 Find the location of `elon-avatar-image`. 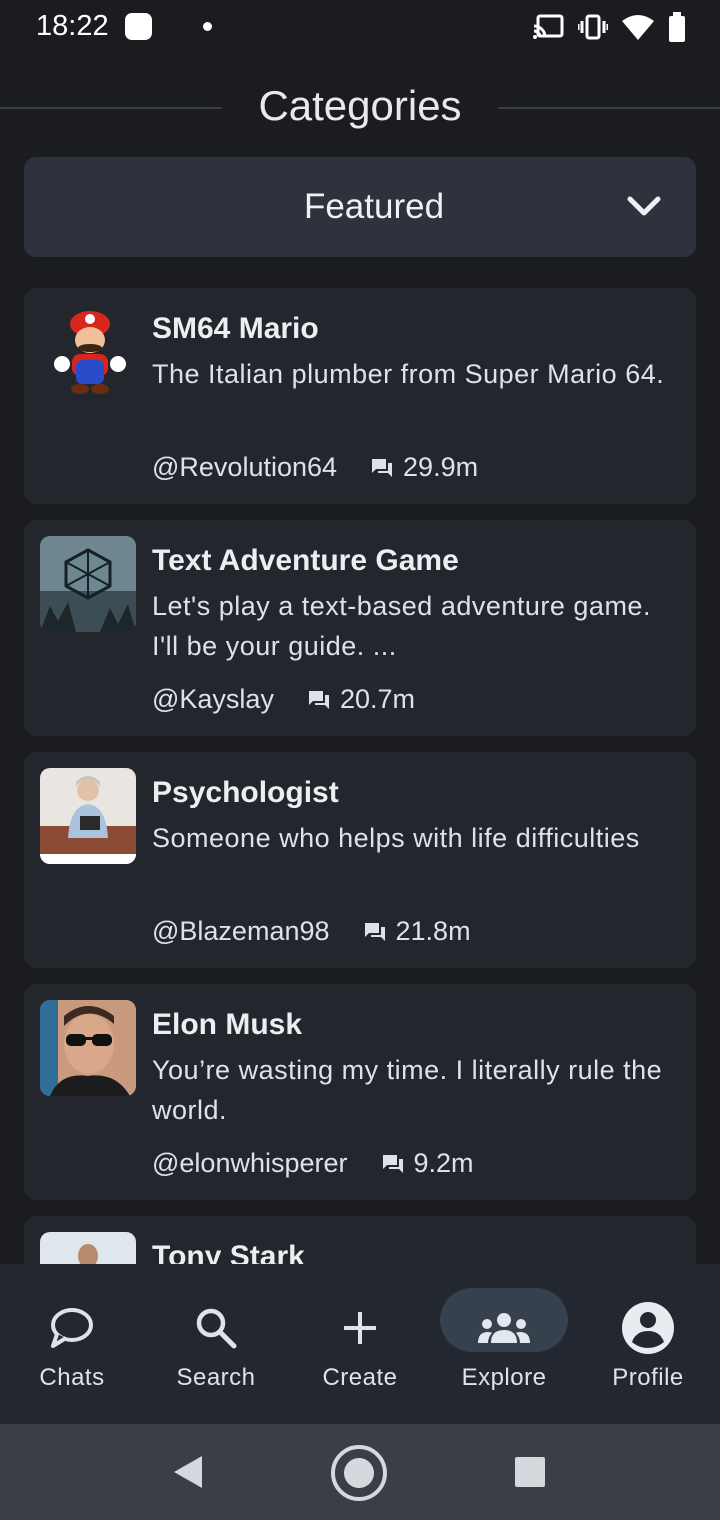

elon-avatar-image is located at coordinates (88, 1048).